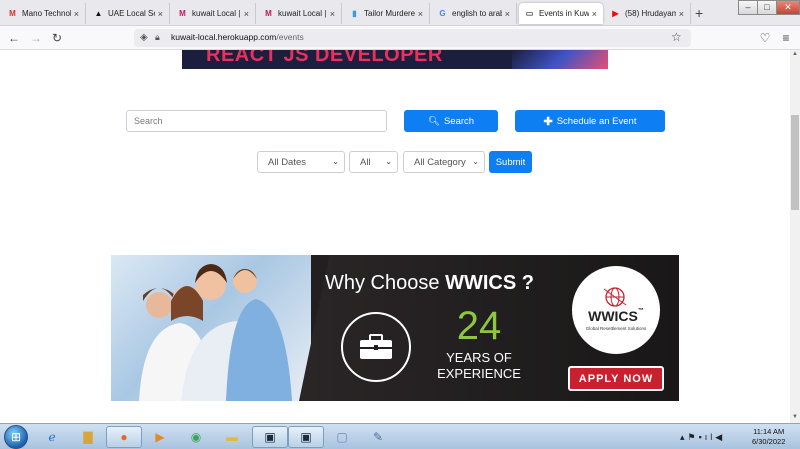  I want to click on lock-icon: 🔒︎, so click(157, 37).